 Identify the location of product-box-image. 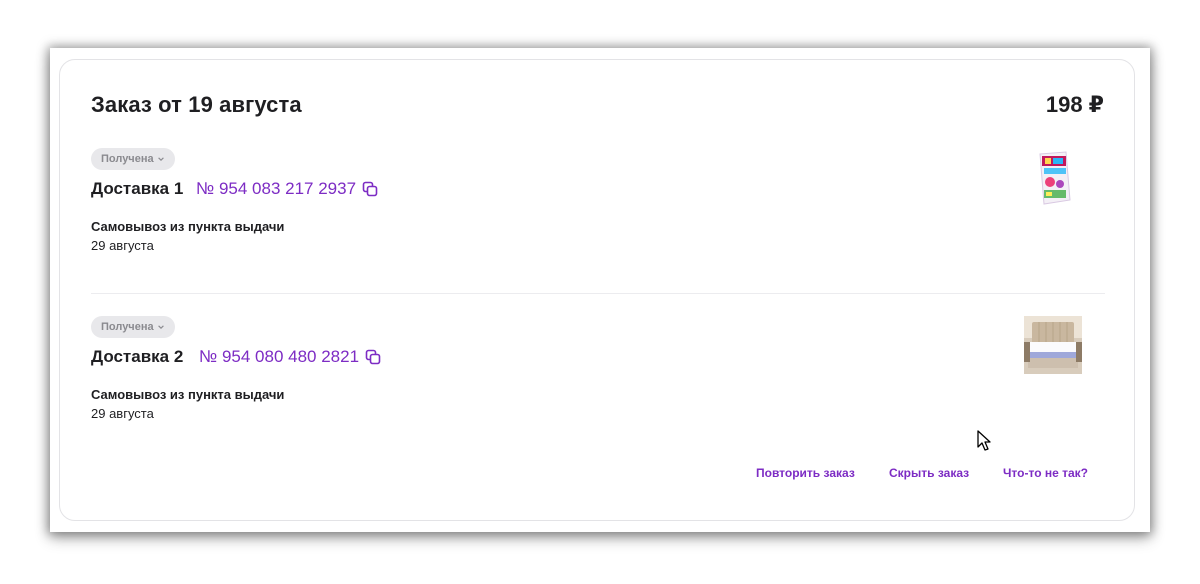
(1054, 180).